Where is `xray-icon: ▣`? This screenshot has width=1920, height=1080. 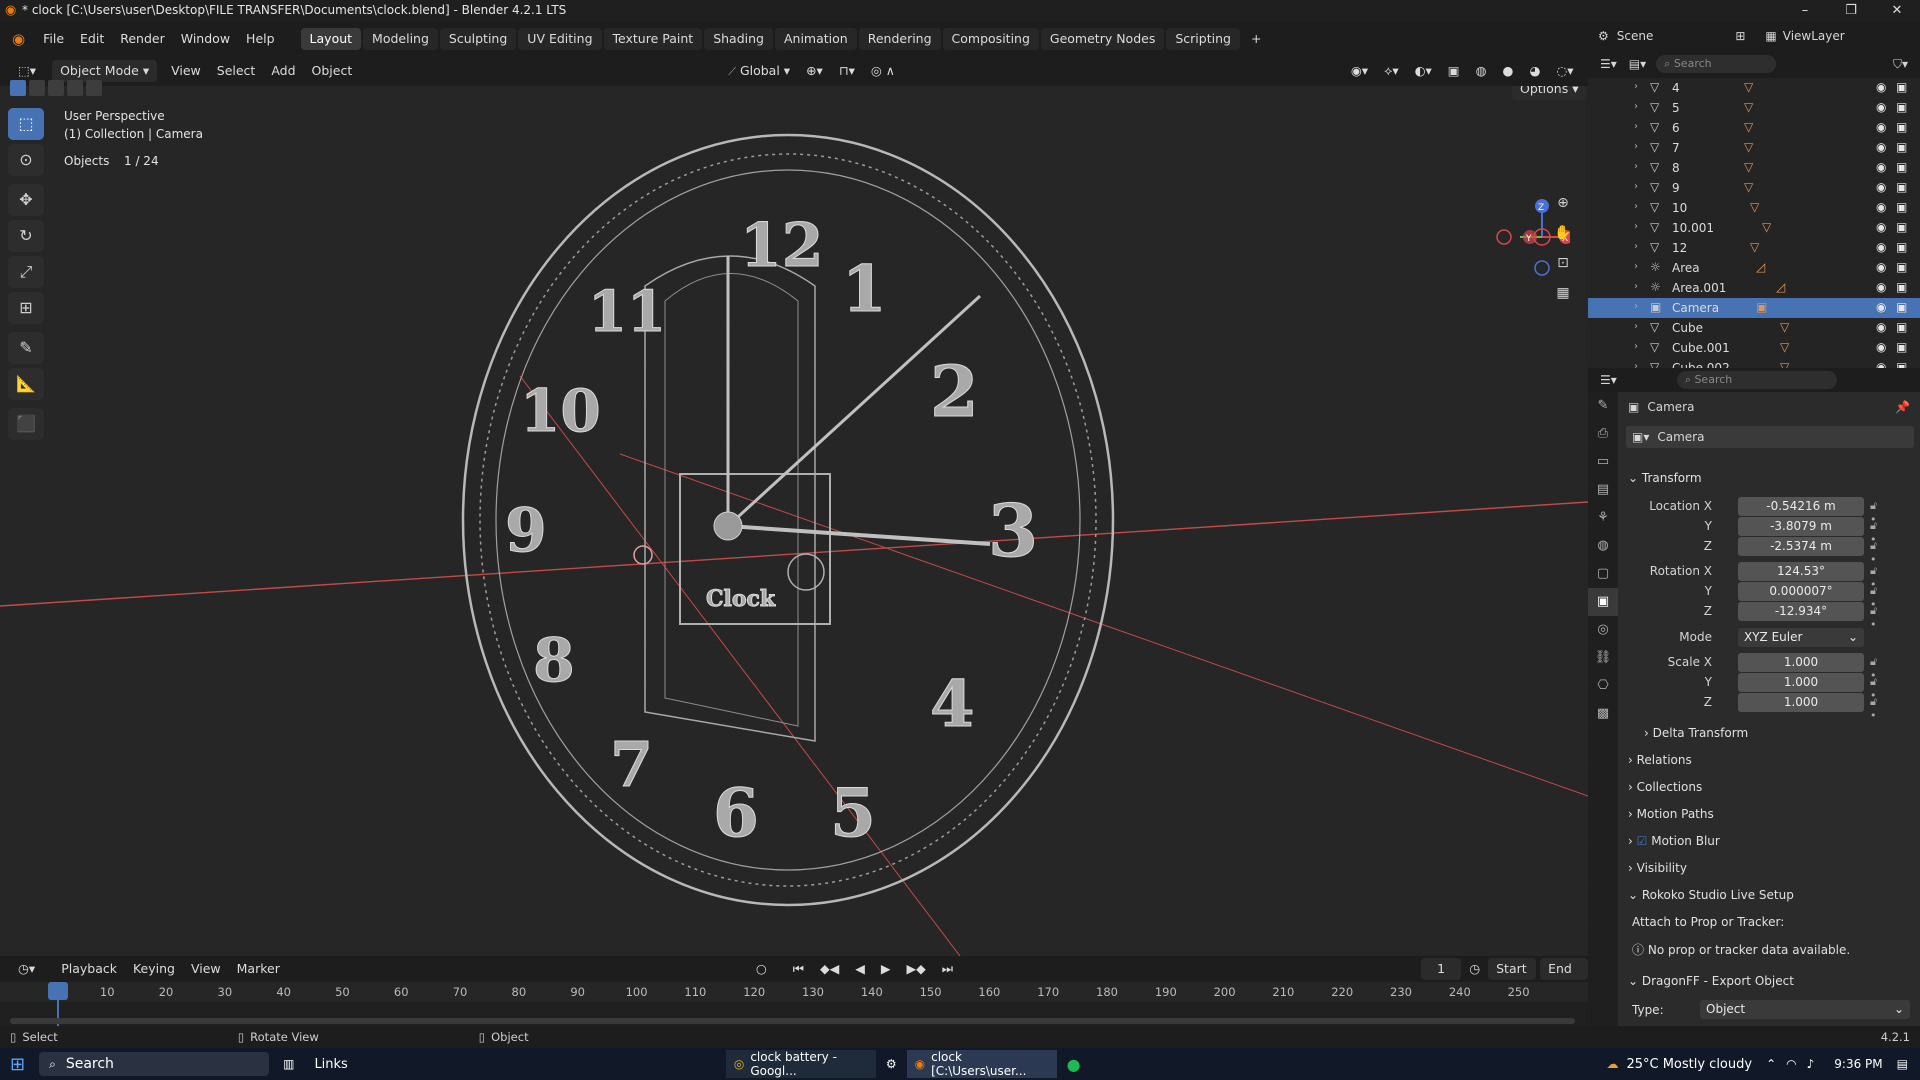 xray-icon: ▣ is located at coordinates (1454, 71).